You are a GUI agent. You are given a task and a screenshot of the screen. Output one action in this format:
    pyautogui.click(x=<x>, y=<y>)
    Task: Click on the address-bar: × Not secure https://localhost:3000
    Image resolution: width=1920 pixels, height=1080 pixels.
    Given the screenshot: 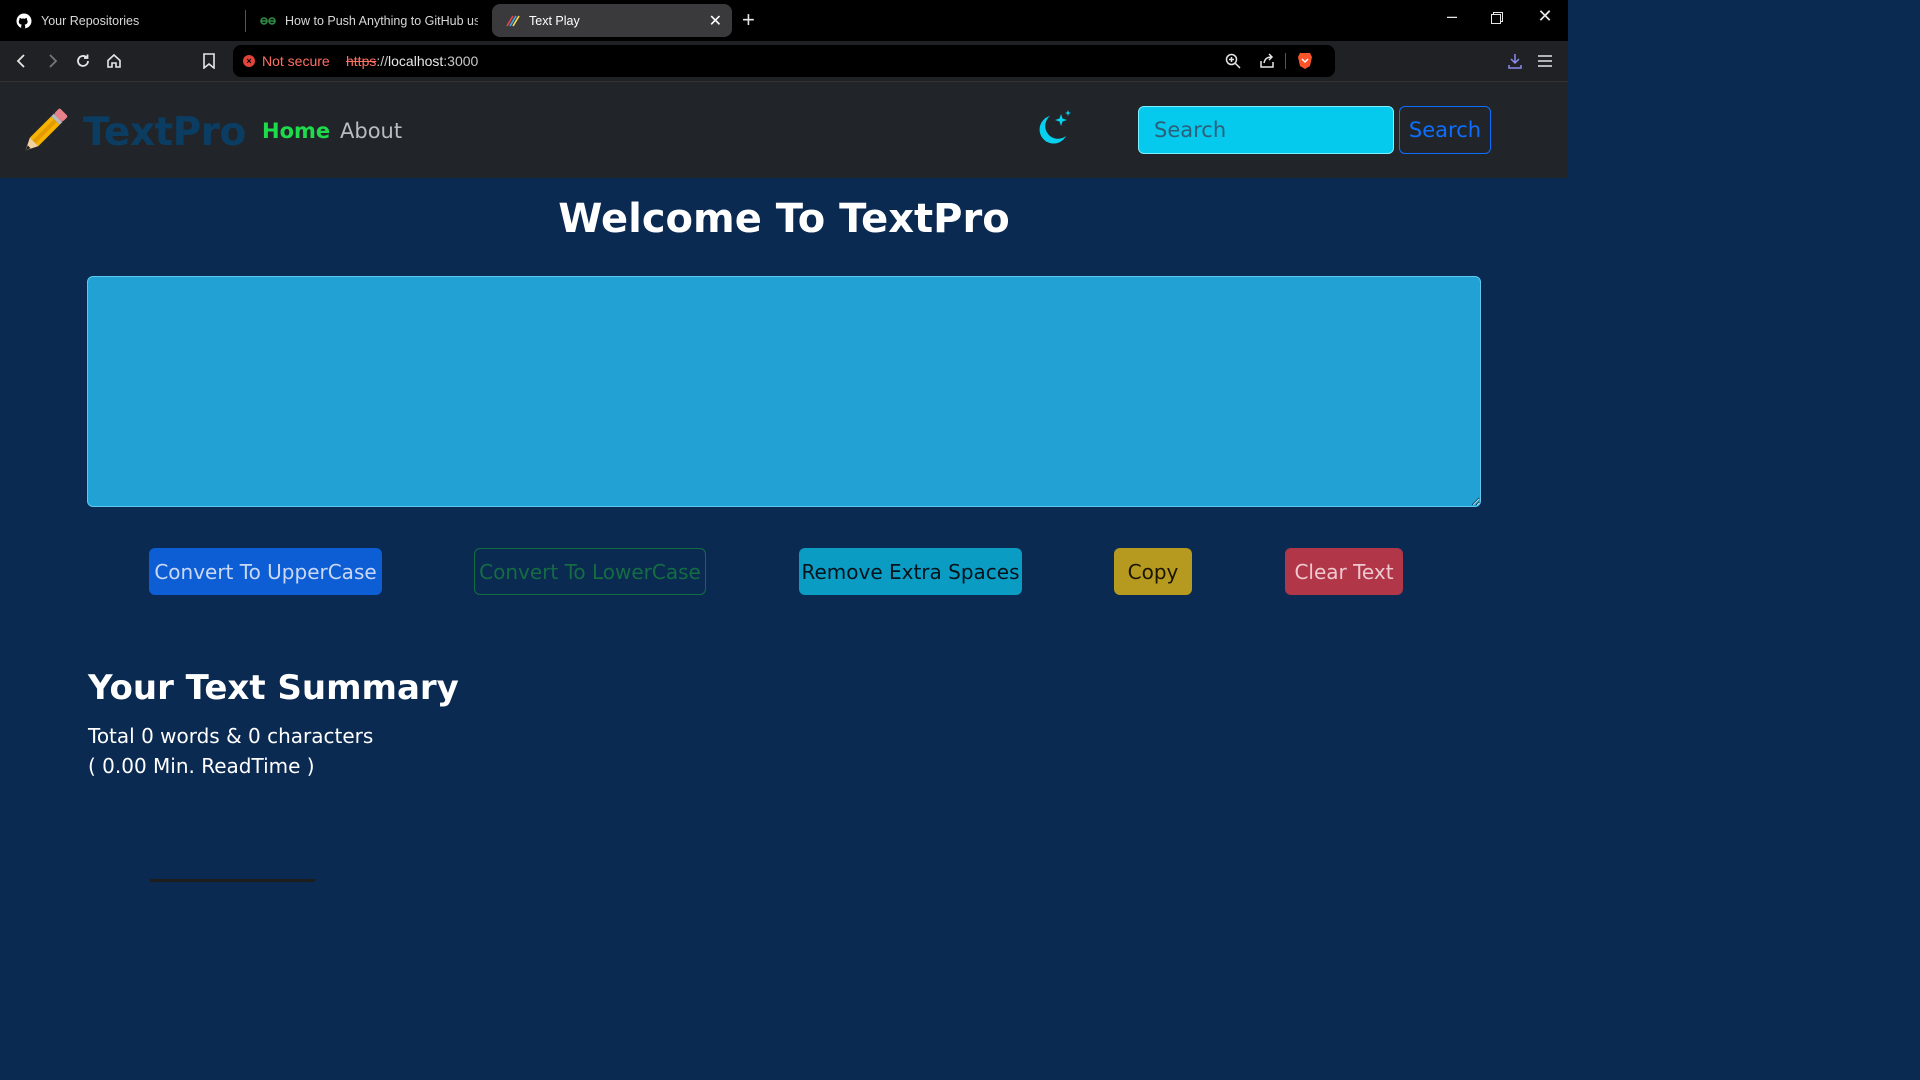 What is the action you would take?
    pyautogui.click(x=784, y=61)
    